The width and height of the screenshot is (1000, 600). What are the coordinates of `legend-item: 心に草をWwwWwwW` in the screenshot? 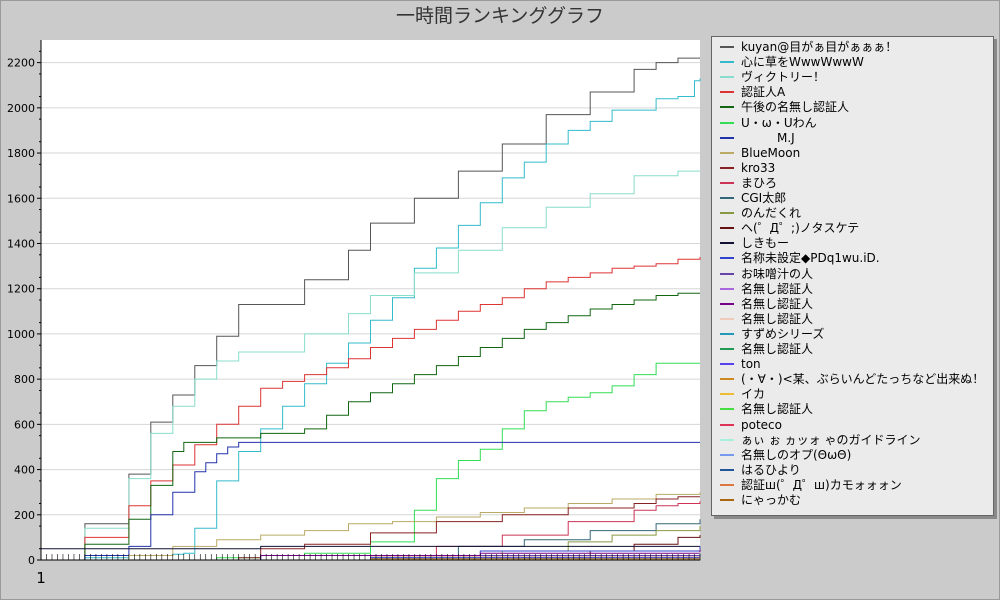 It's located at (792, 62).